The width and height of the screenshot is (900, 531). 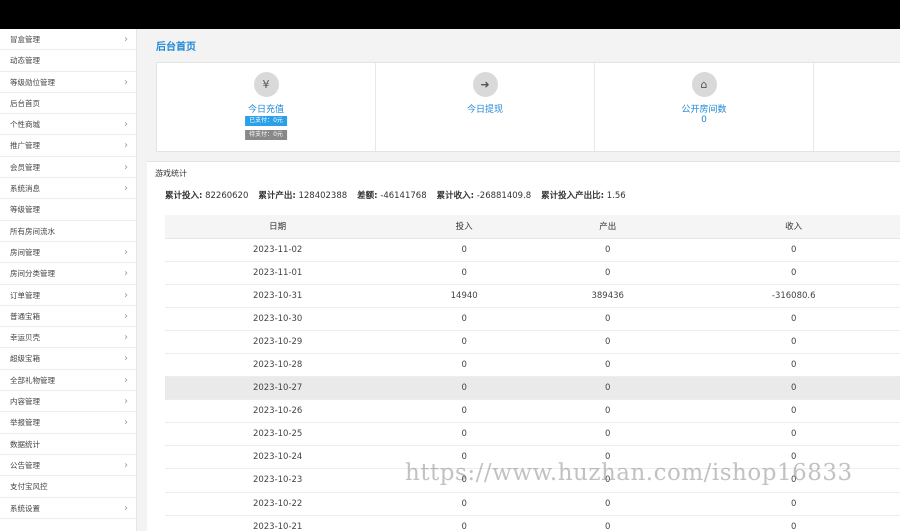 What do you see at coordinates (25, 103) in the screenshot?
I see `sidebar-item-label: 后台首页` at bounding box center [25, 103].